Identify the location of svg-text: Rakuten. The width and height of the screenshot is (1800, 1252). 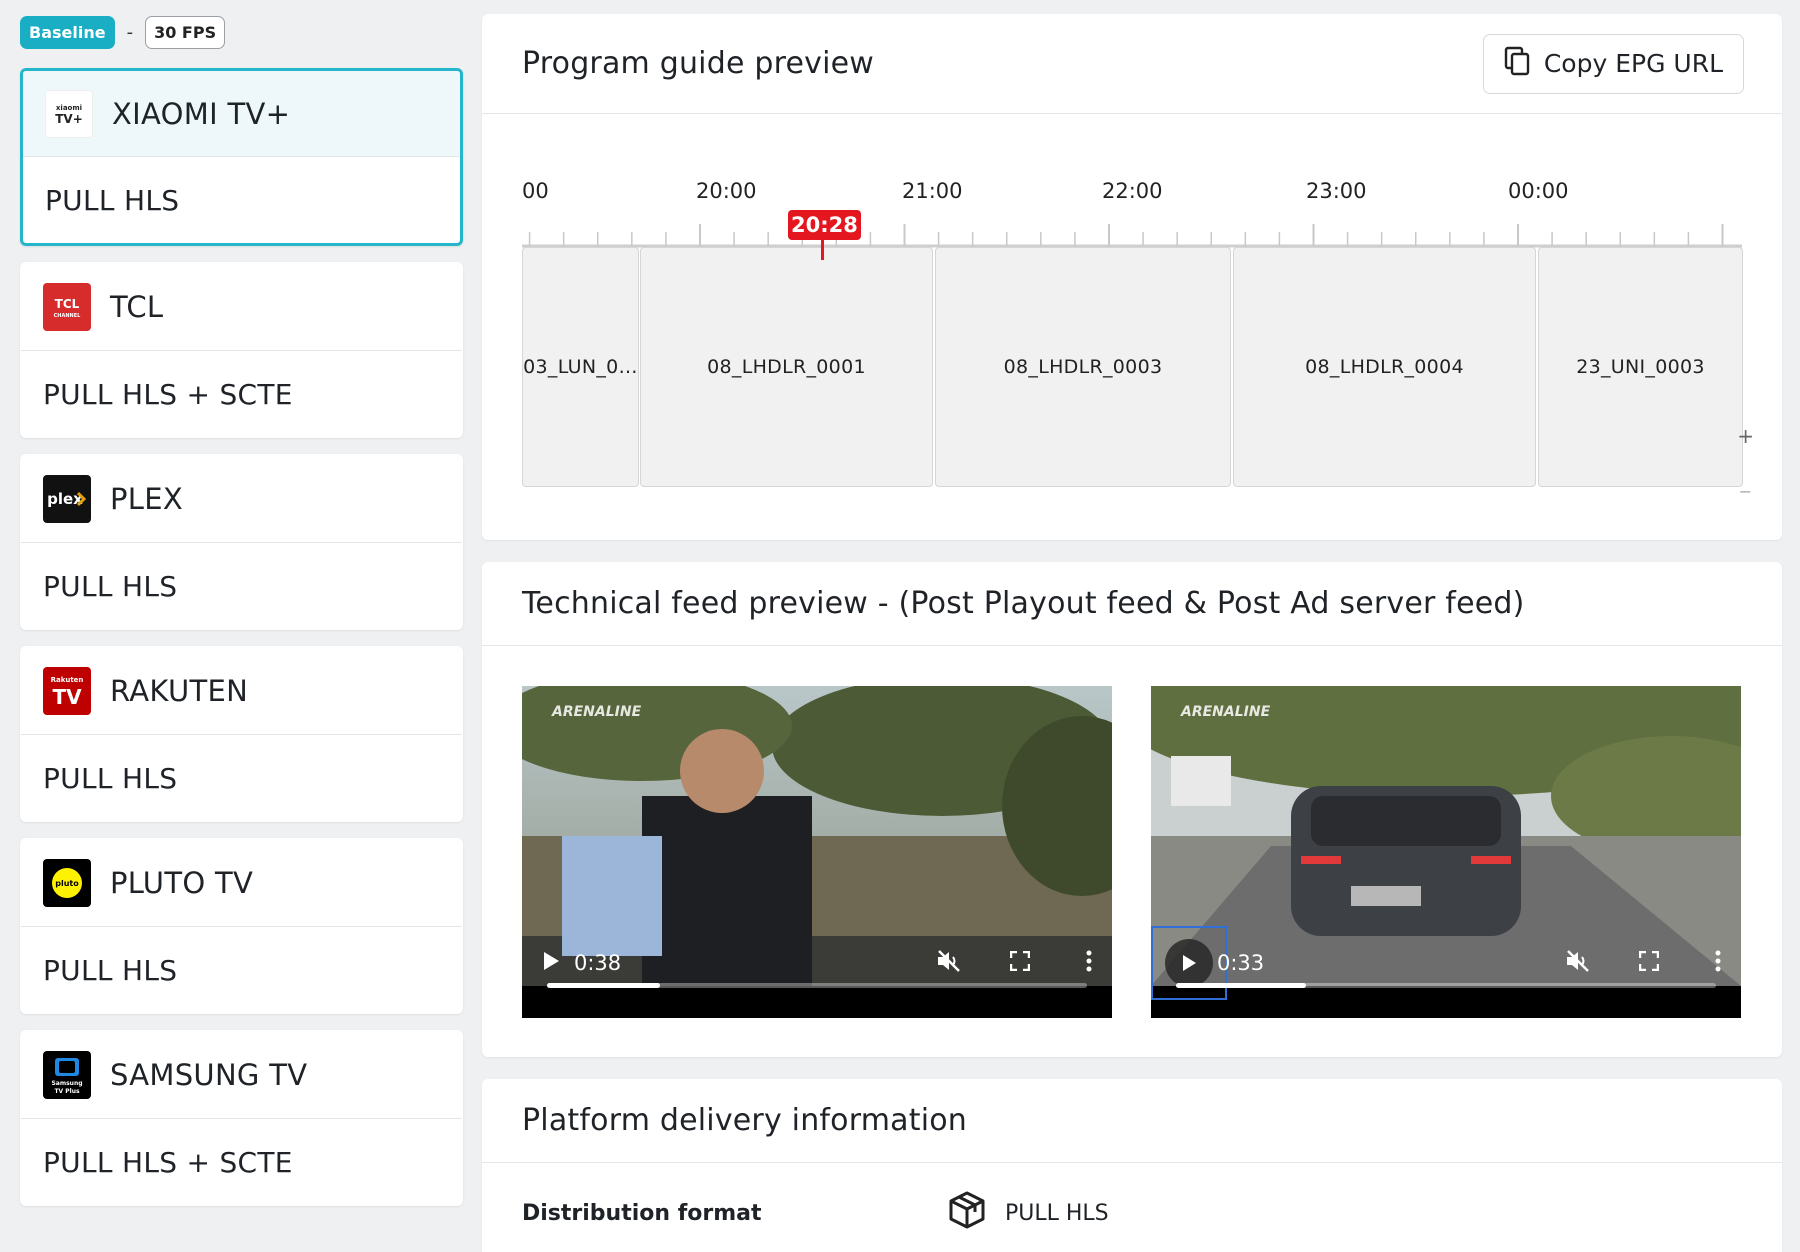
(67, 680).